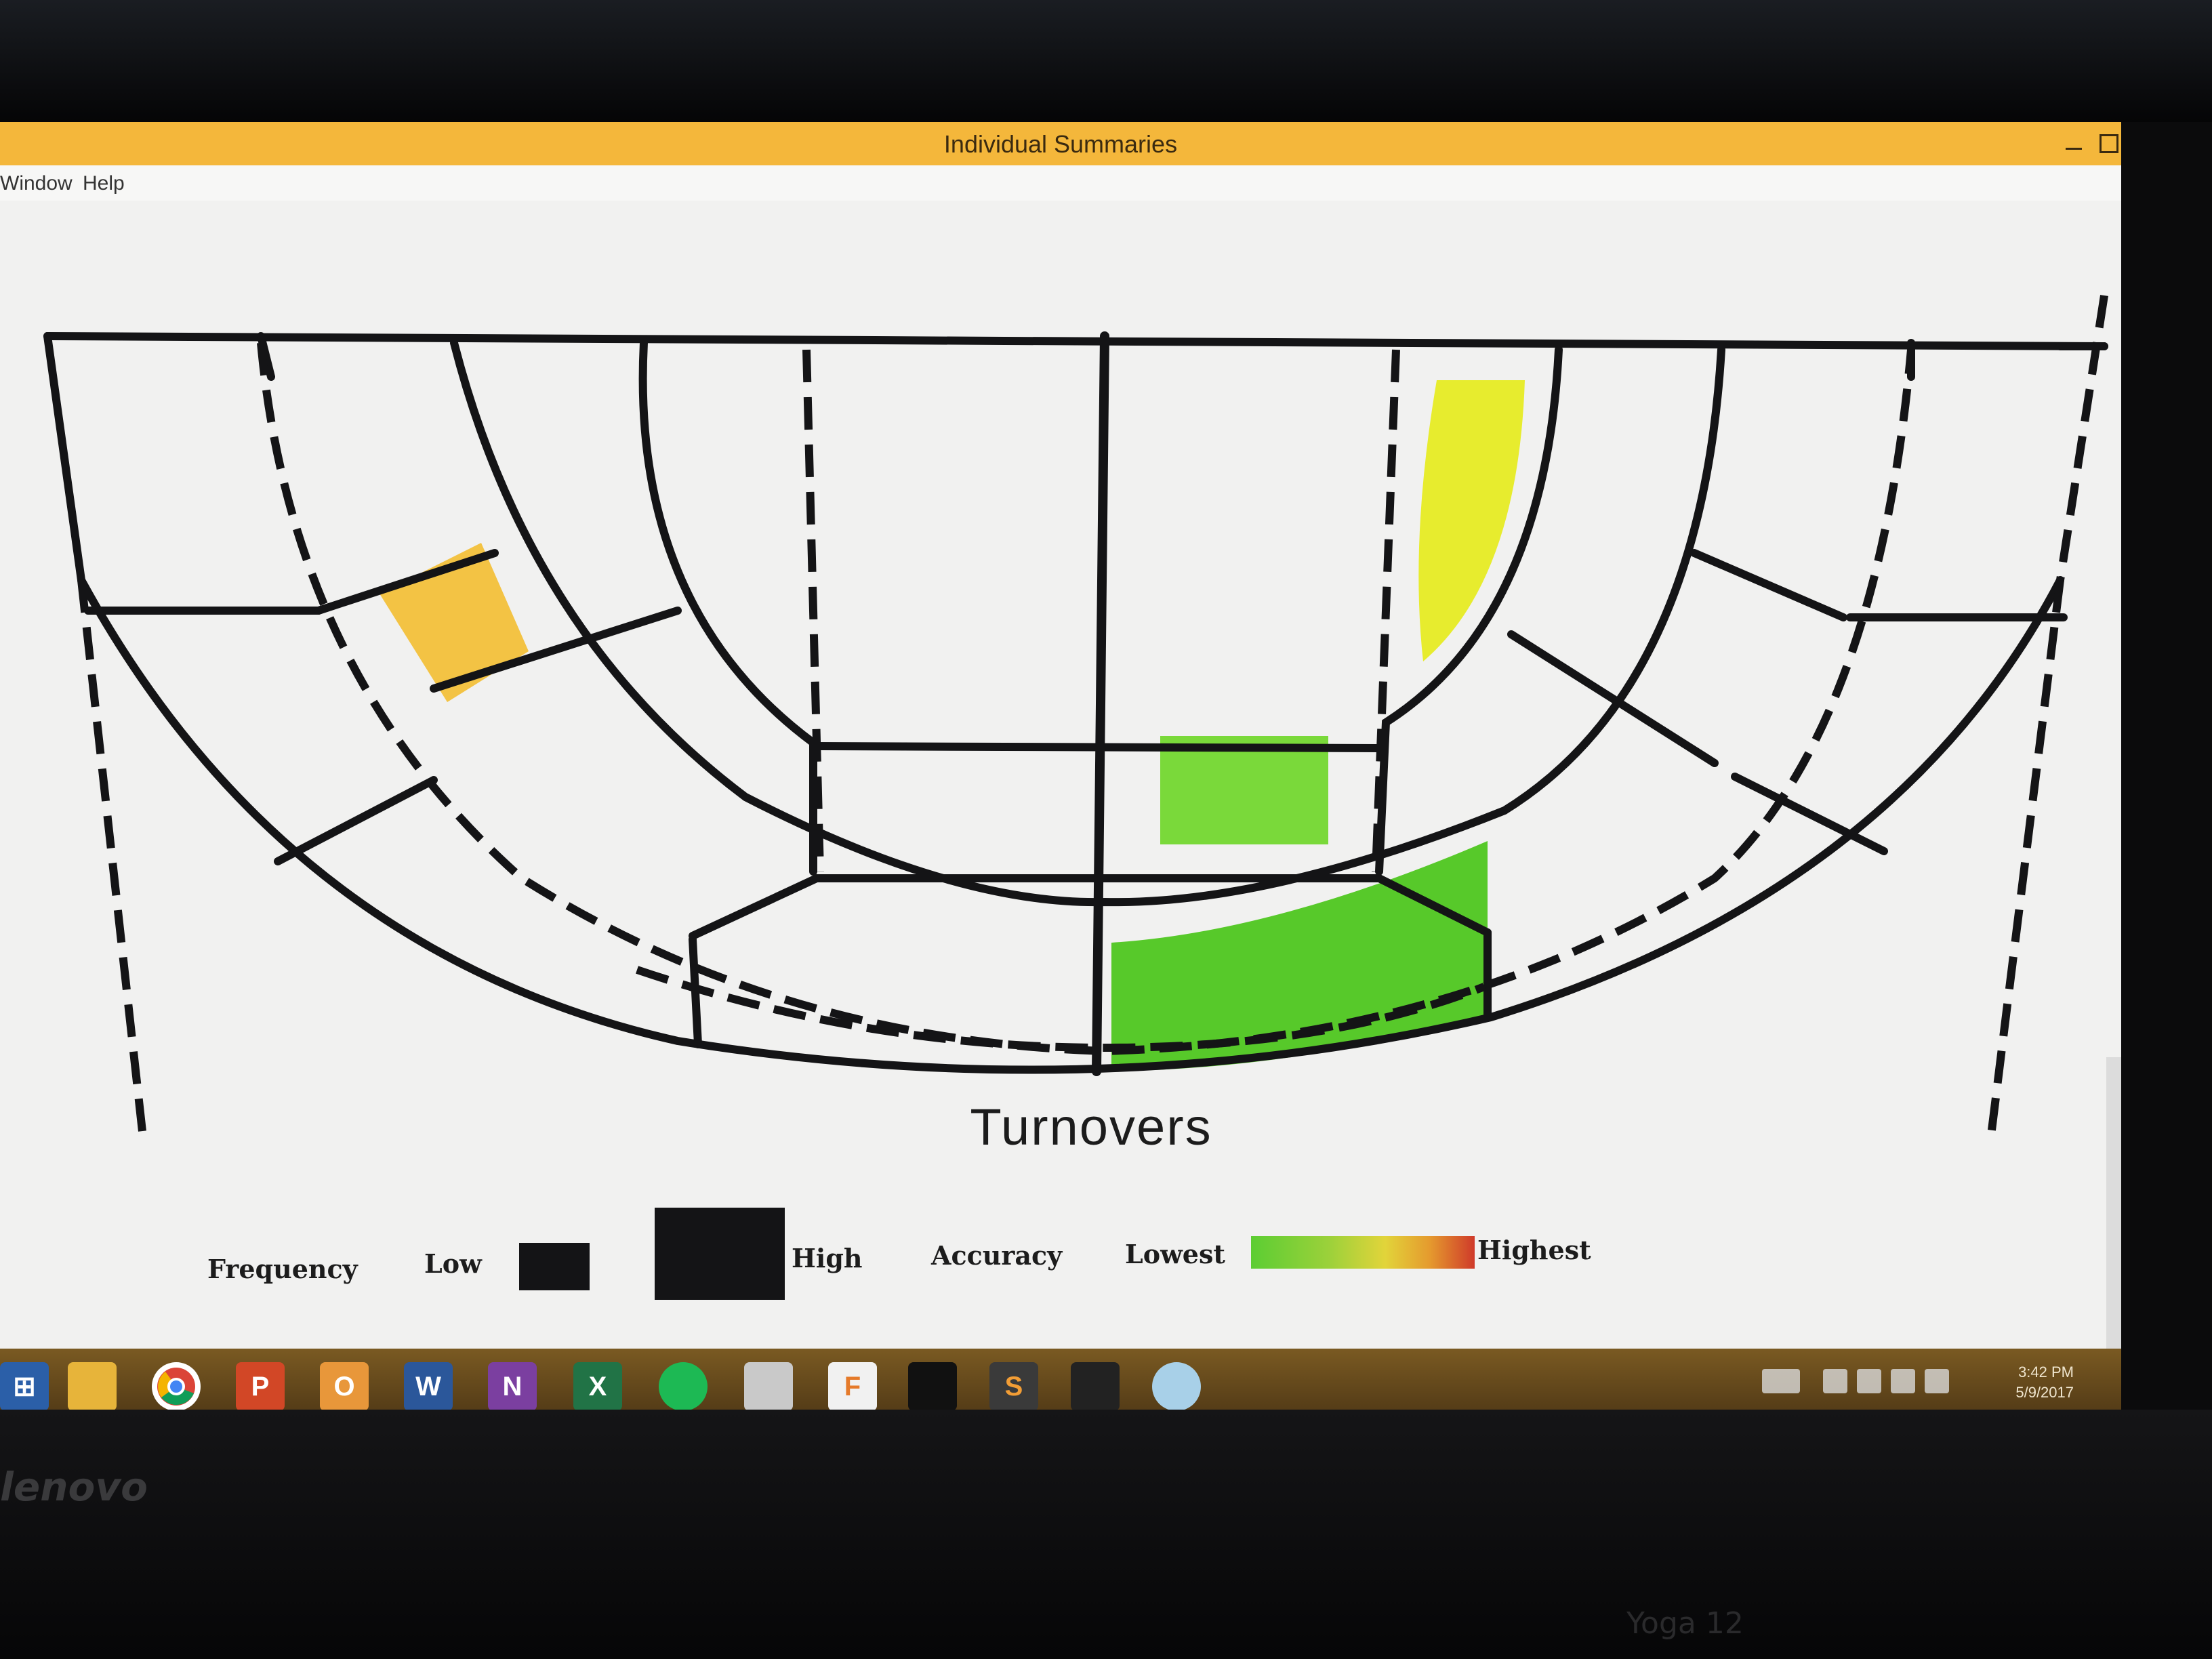 Image resolution: width=2212 pixels, height=1659 pixels. I want to click on clock-date: 5/9/2017, so click(2044, 1392).